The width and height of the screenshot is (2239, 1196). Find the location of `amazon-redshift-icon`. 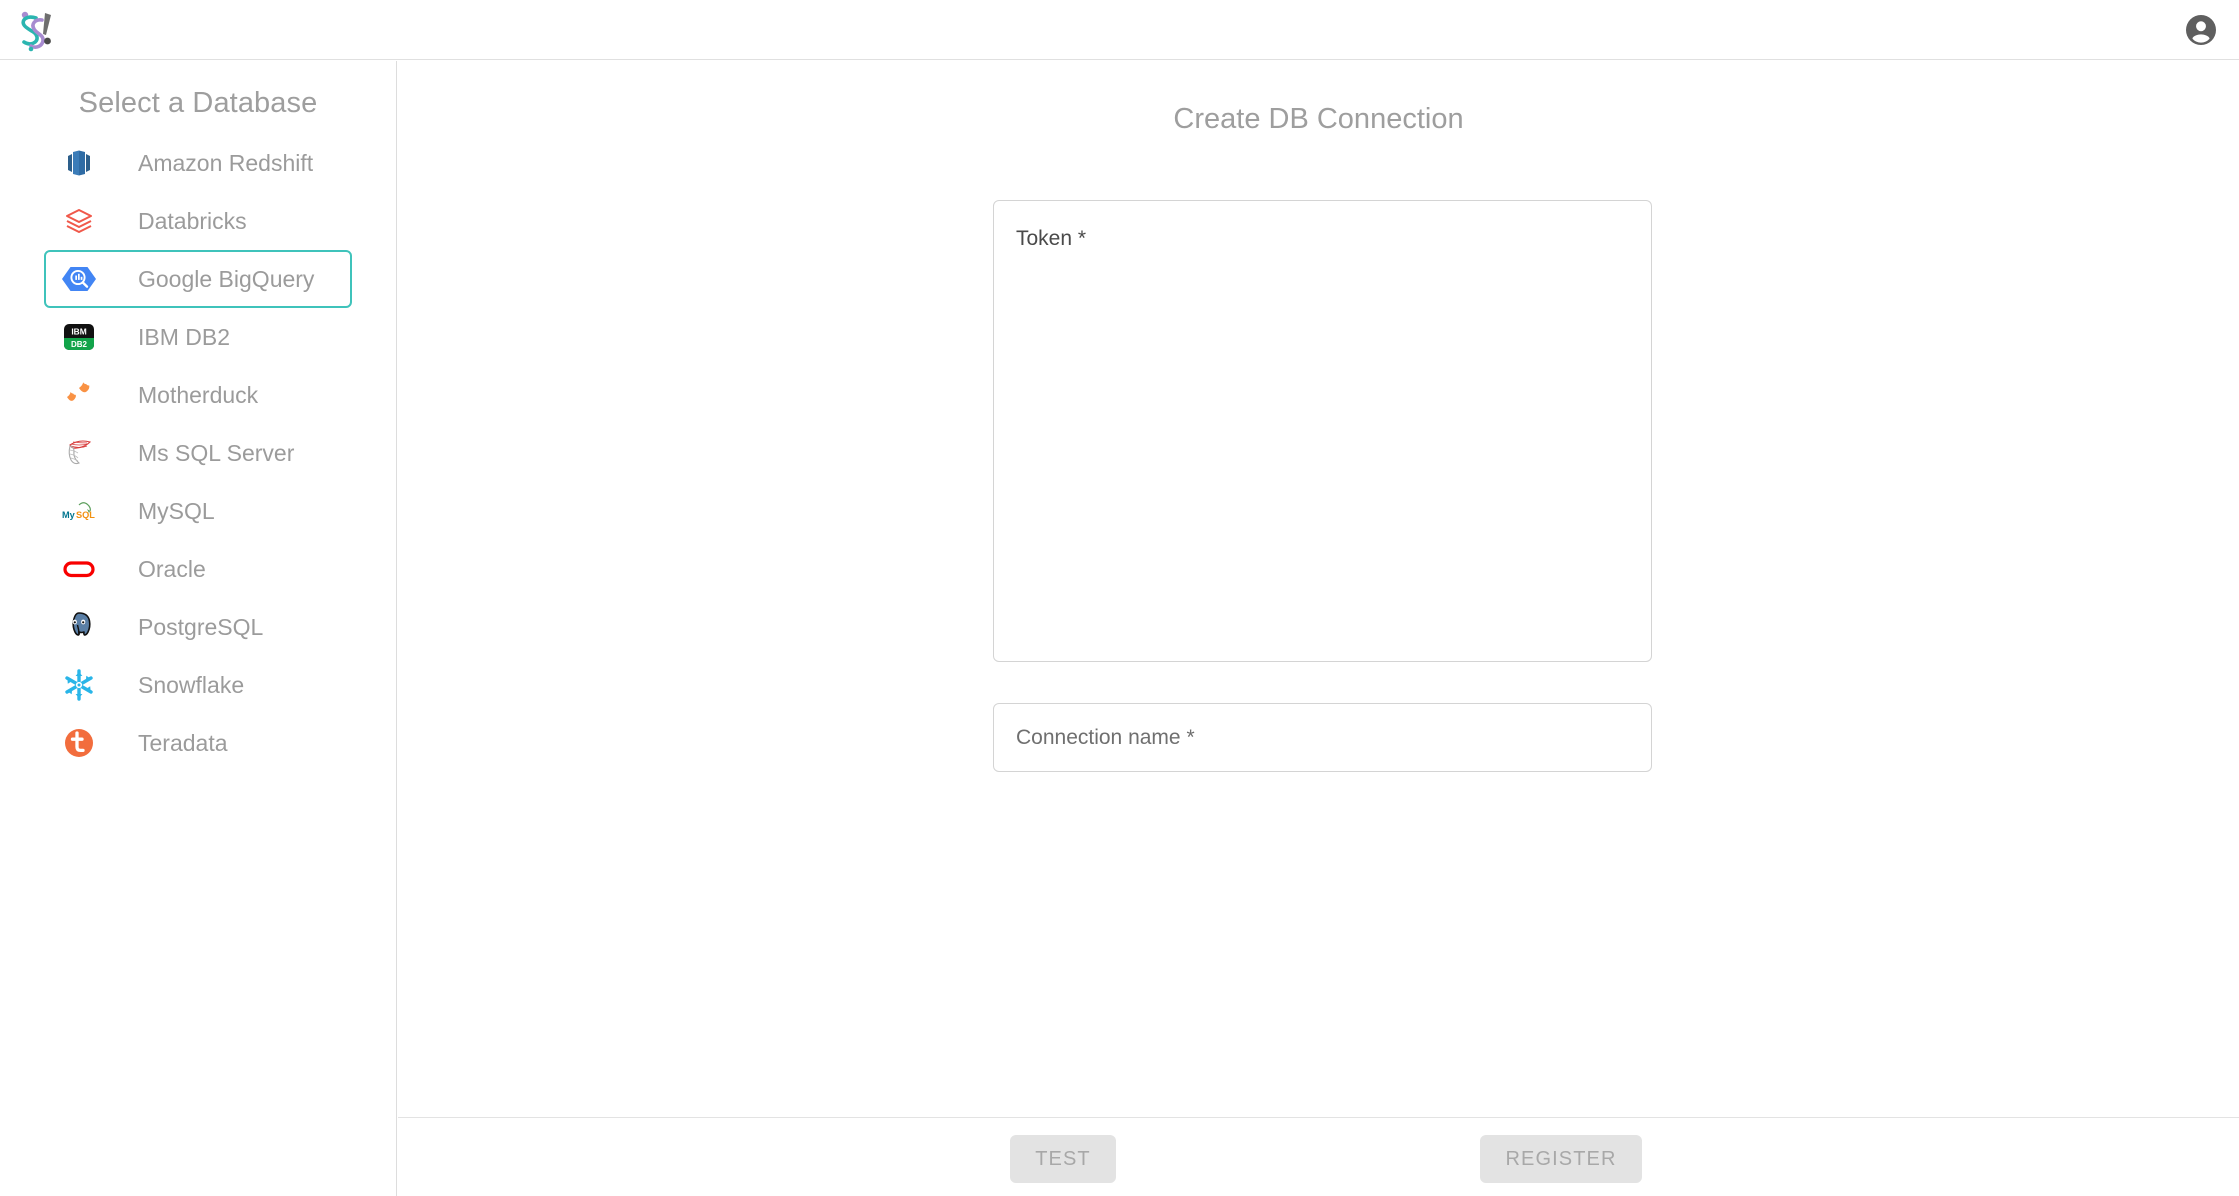

amazon-redshift-icon is located at coordinates (79, 163).